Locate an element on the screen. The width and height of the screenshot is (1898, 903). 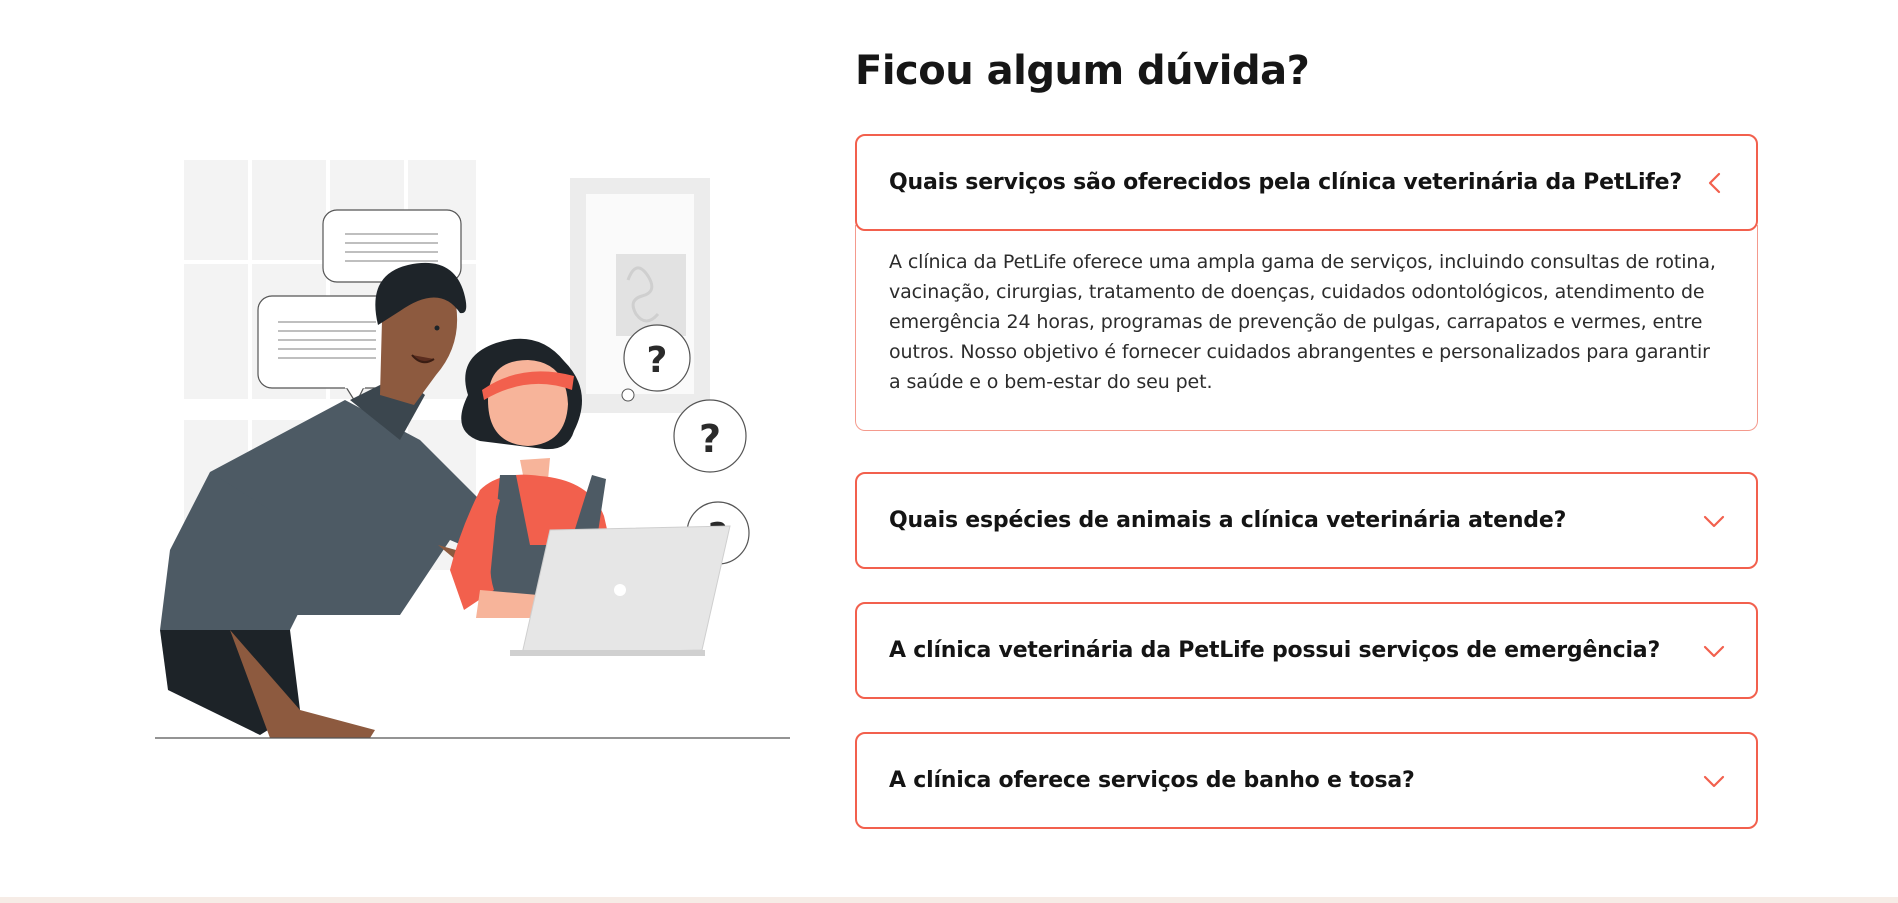
chevron-left-icon is located at coordinates (1714, 183).